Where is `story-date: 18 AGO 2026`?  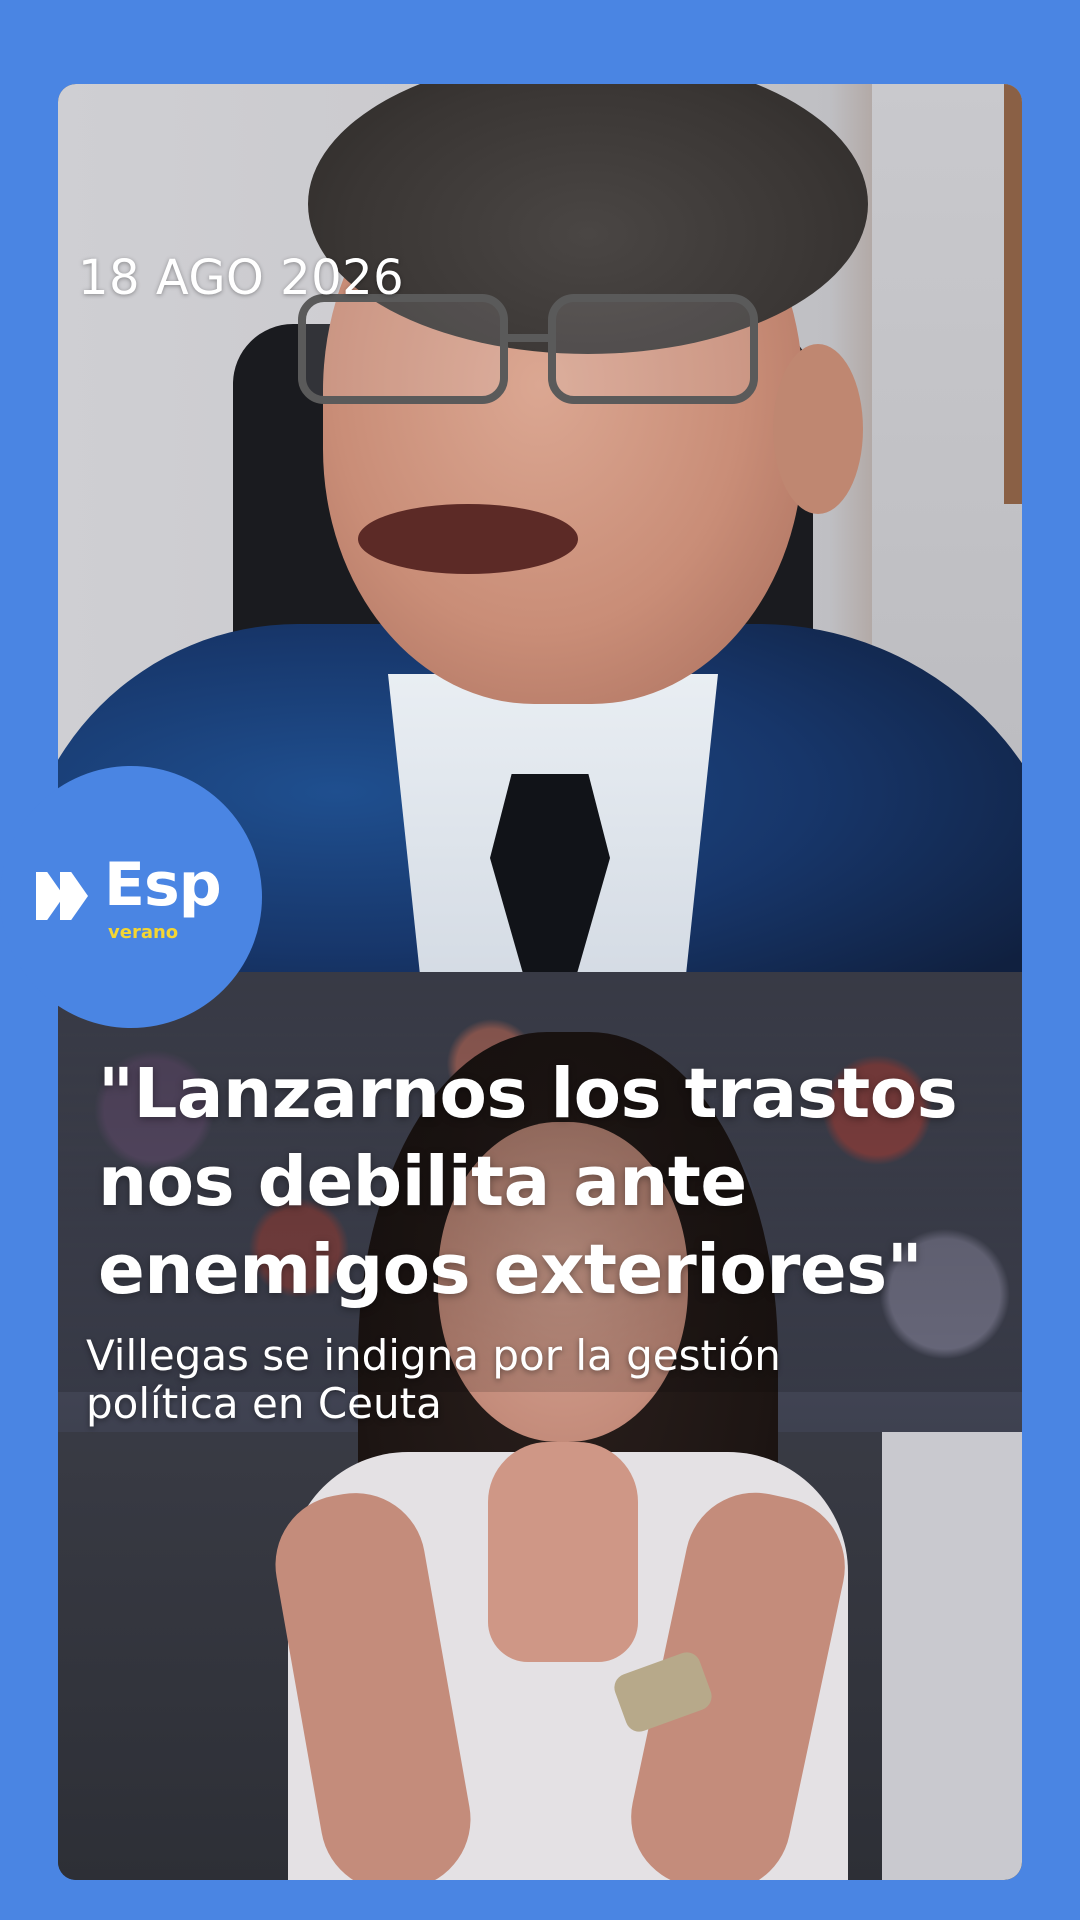 story-date: 18 AGO 2026 is located at coordinates (241, 278).